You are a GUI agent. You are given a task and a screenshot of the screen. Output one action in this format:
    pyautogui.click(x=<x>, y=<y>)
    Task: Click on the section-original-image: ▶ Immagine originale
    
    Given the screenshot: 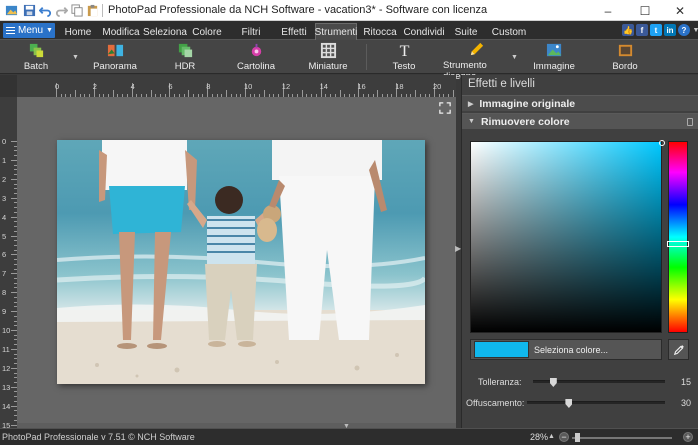 What is the action you would take?
    pyautogui.click(x=580, y=103)
    